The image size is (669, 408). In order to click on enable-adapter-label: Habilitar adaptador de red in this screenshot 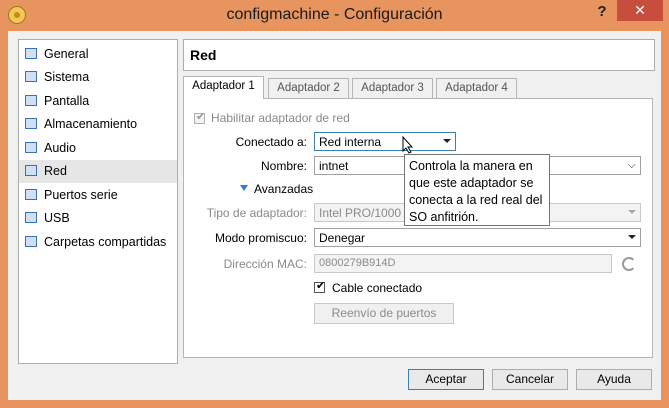, I will do `click(280, 118)`.